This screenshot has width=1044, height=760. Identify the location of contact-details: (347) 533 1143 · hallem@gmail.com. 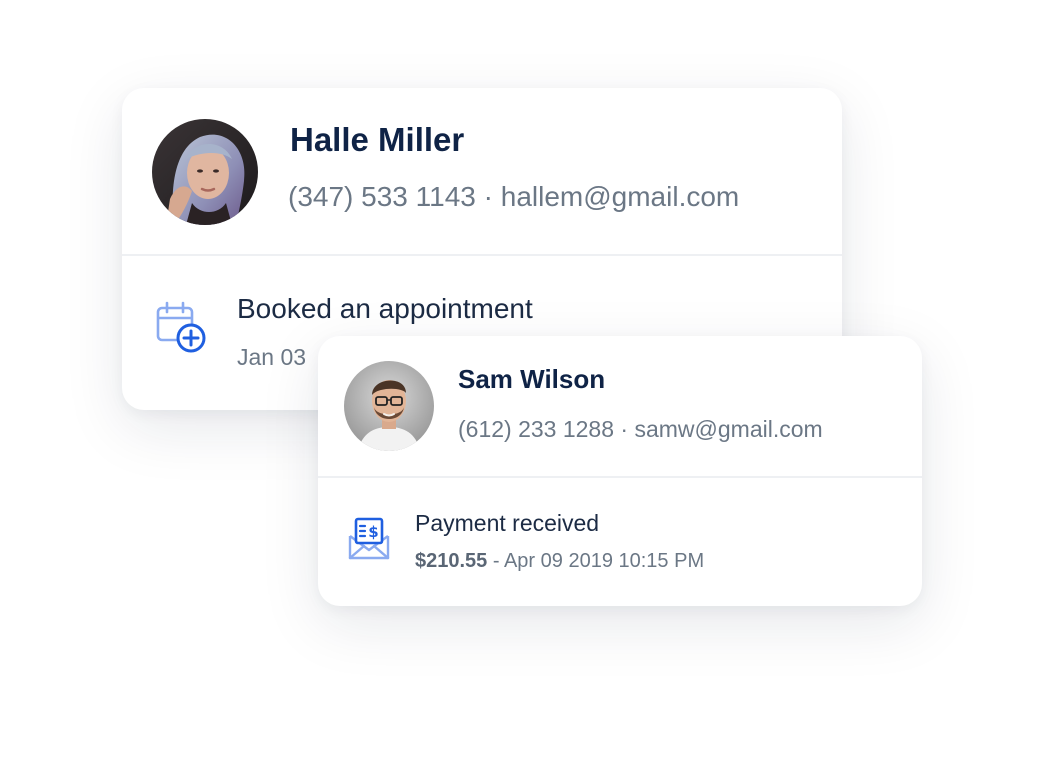
(513, 197).